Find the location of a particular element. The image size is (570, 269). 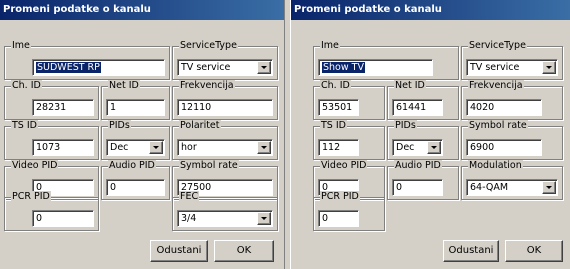

ch-id-group: Ch. ID 53501 is located at coordinates (349, 100).